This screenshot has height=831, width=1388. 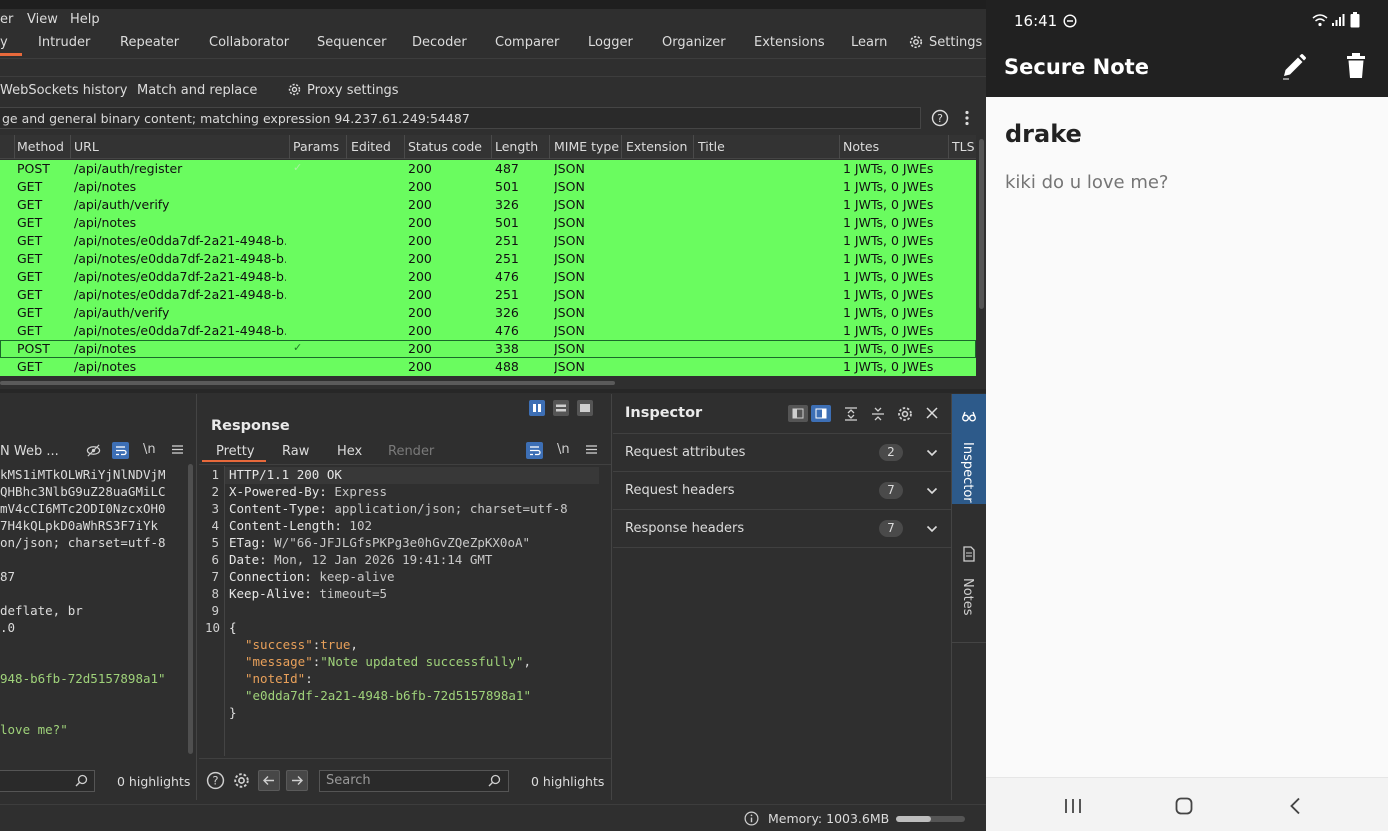 What do you see at coordinates (93, 452) in the screenshot?
I see `hide-icon` at bounding box center [93, 452].